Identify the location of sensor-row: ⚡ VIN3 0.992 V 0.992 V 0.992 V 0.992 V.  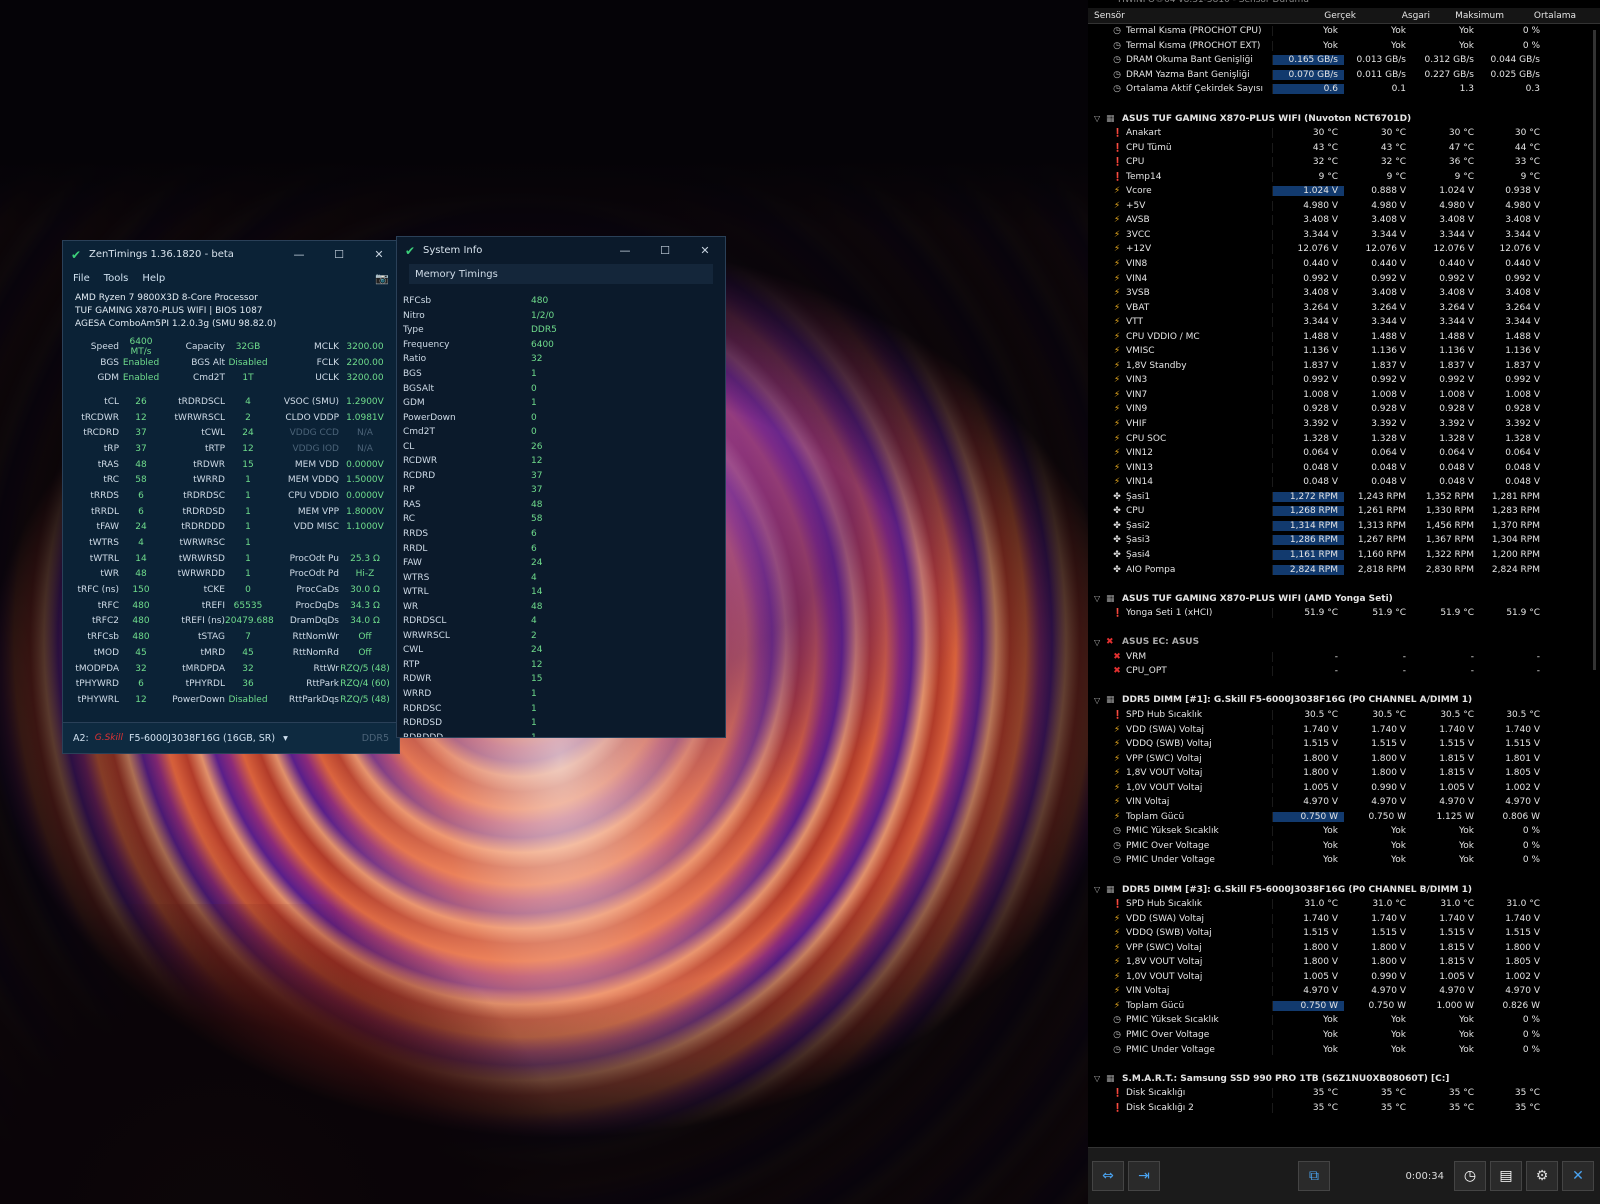
(1344, 380).